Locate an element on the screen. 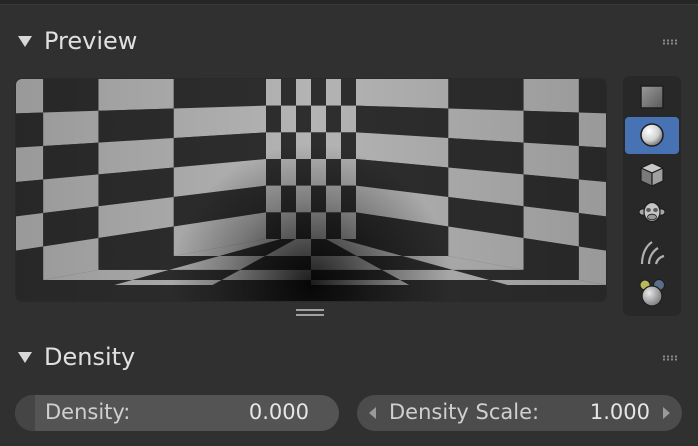  cube-icon is located at coordinates (652, 174).